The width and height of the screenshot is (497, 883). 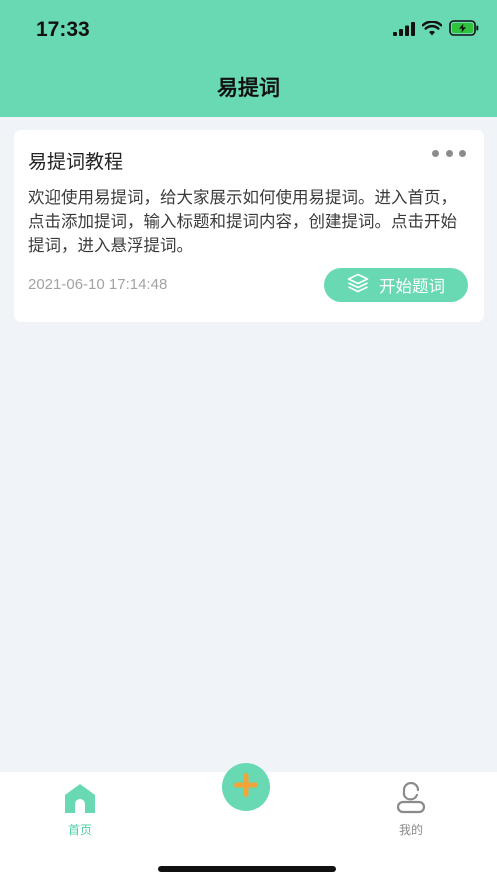 What do you see at coordinates (98, 284) in the screenshot?
I see `card-date: 2021-06-10 17:14:48` at bounding box center [98, 284].